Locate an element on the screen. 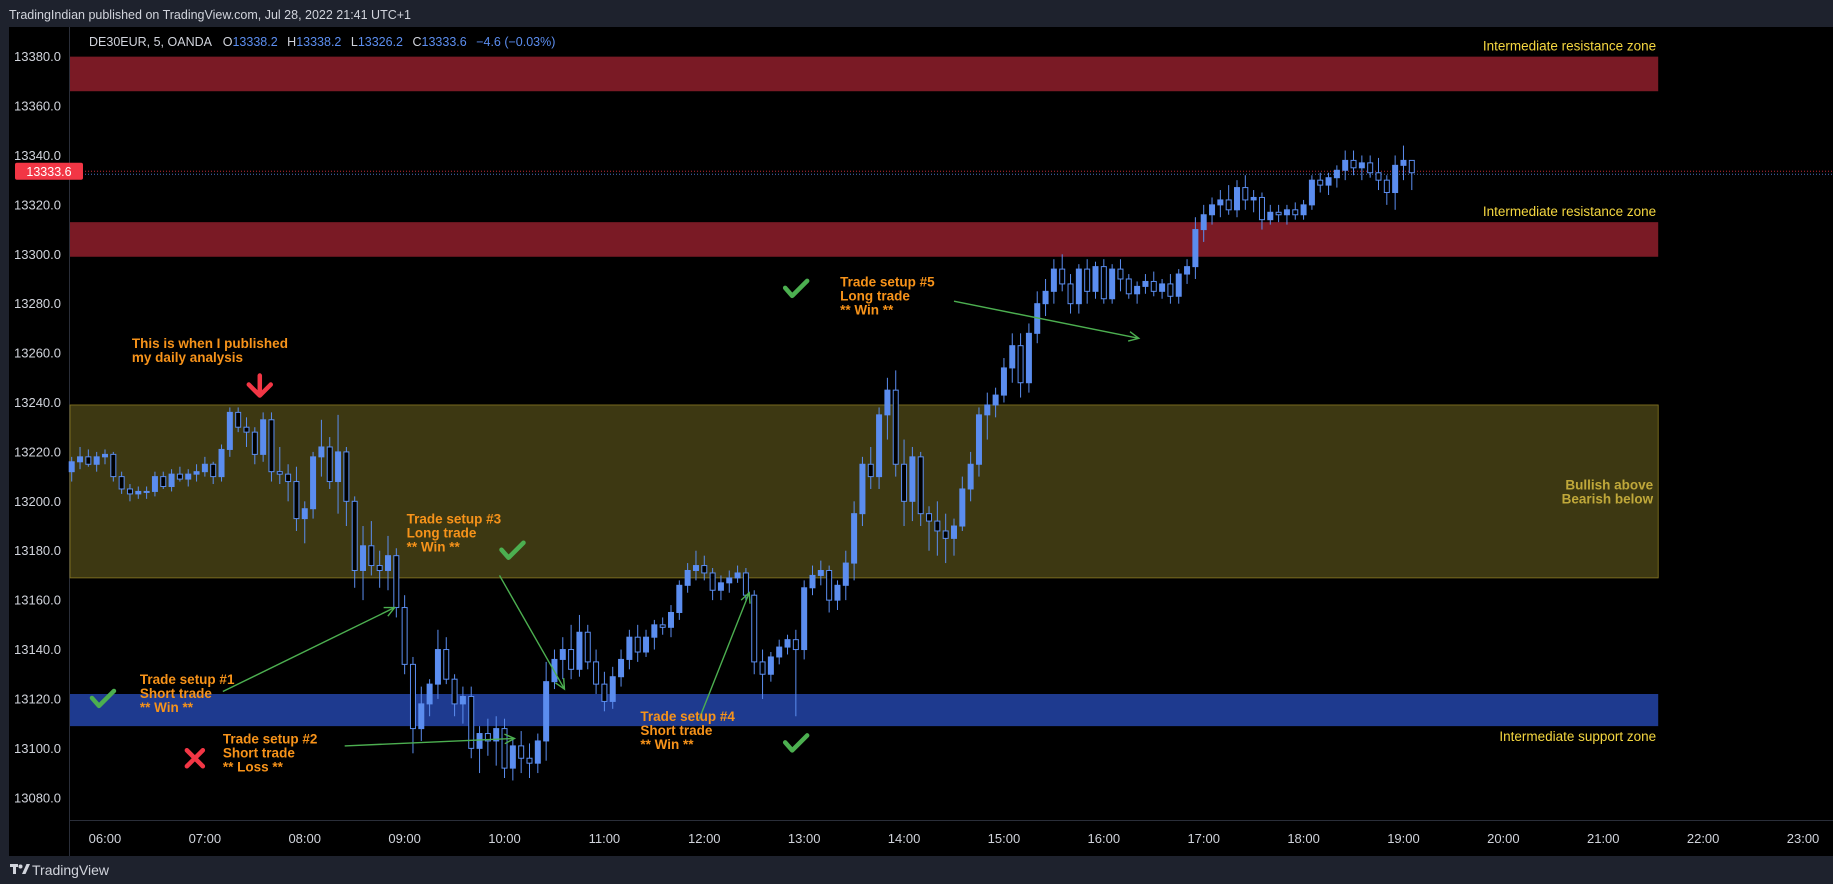  trade-setup-3-line-0: Trade setup #3 is located at coordinates (454, 519).